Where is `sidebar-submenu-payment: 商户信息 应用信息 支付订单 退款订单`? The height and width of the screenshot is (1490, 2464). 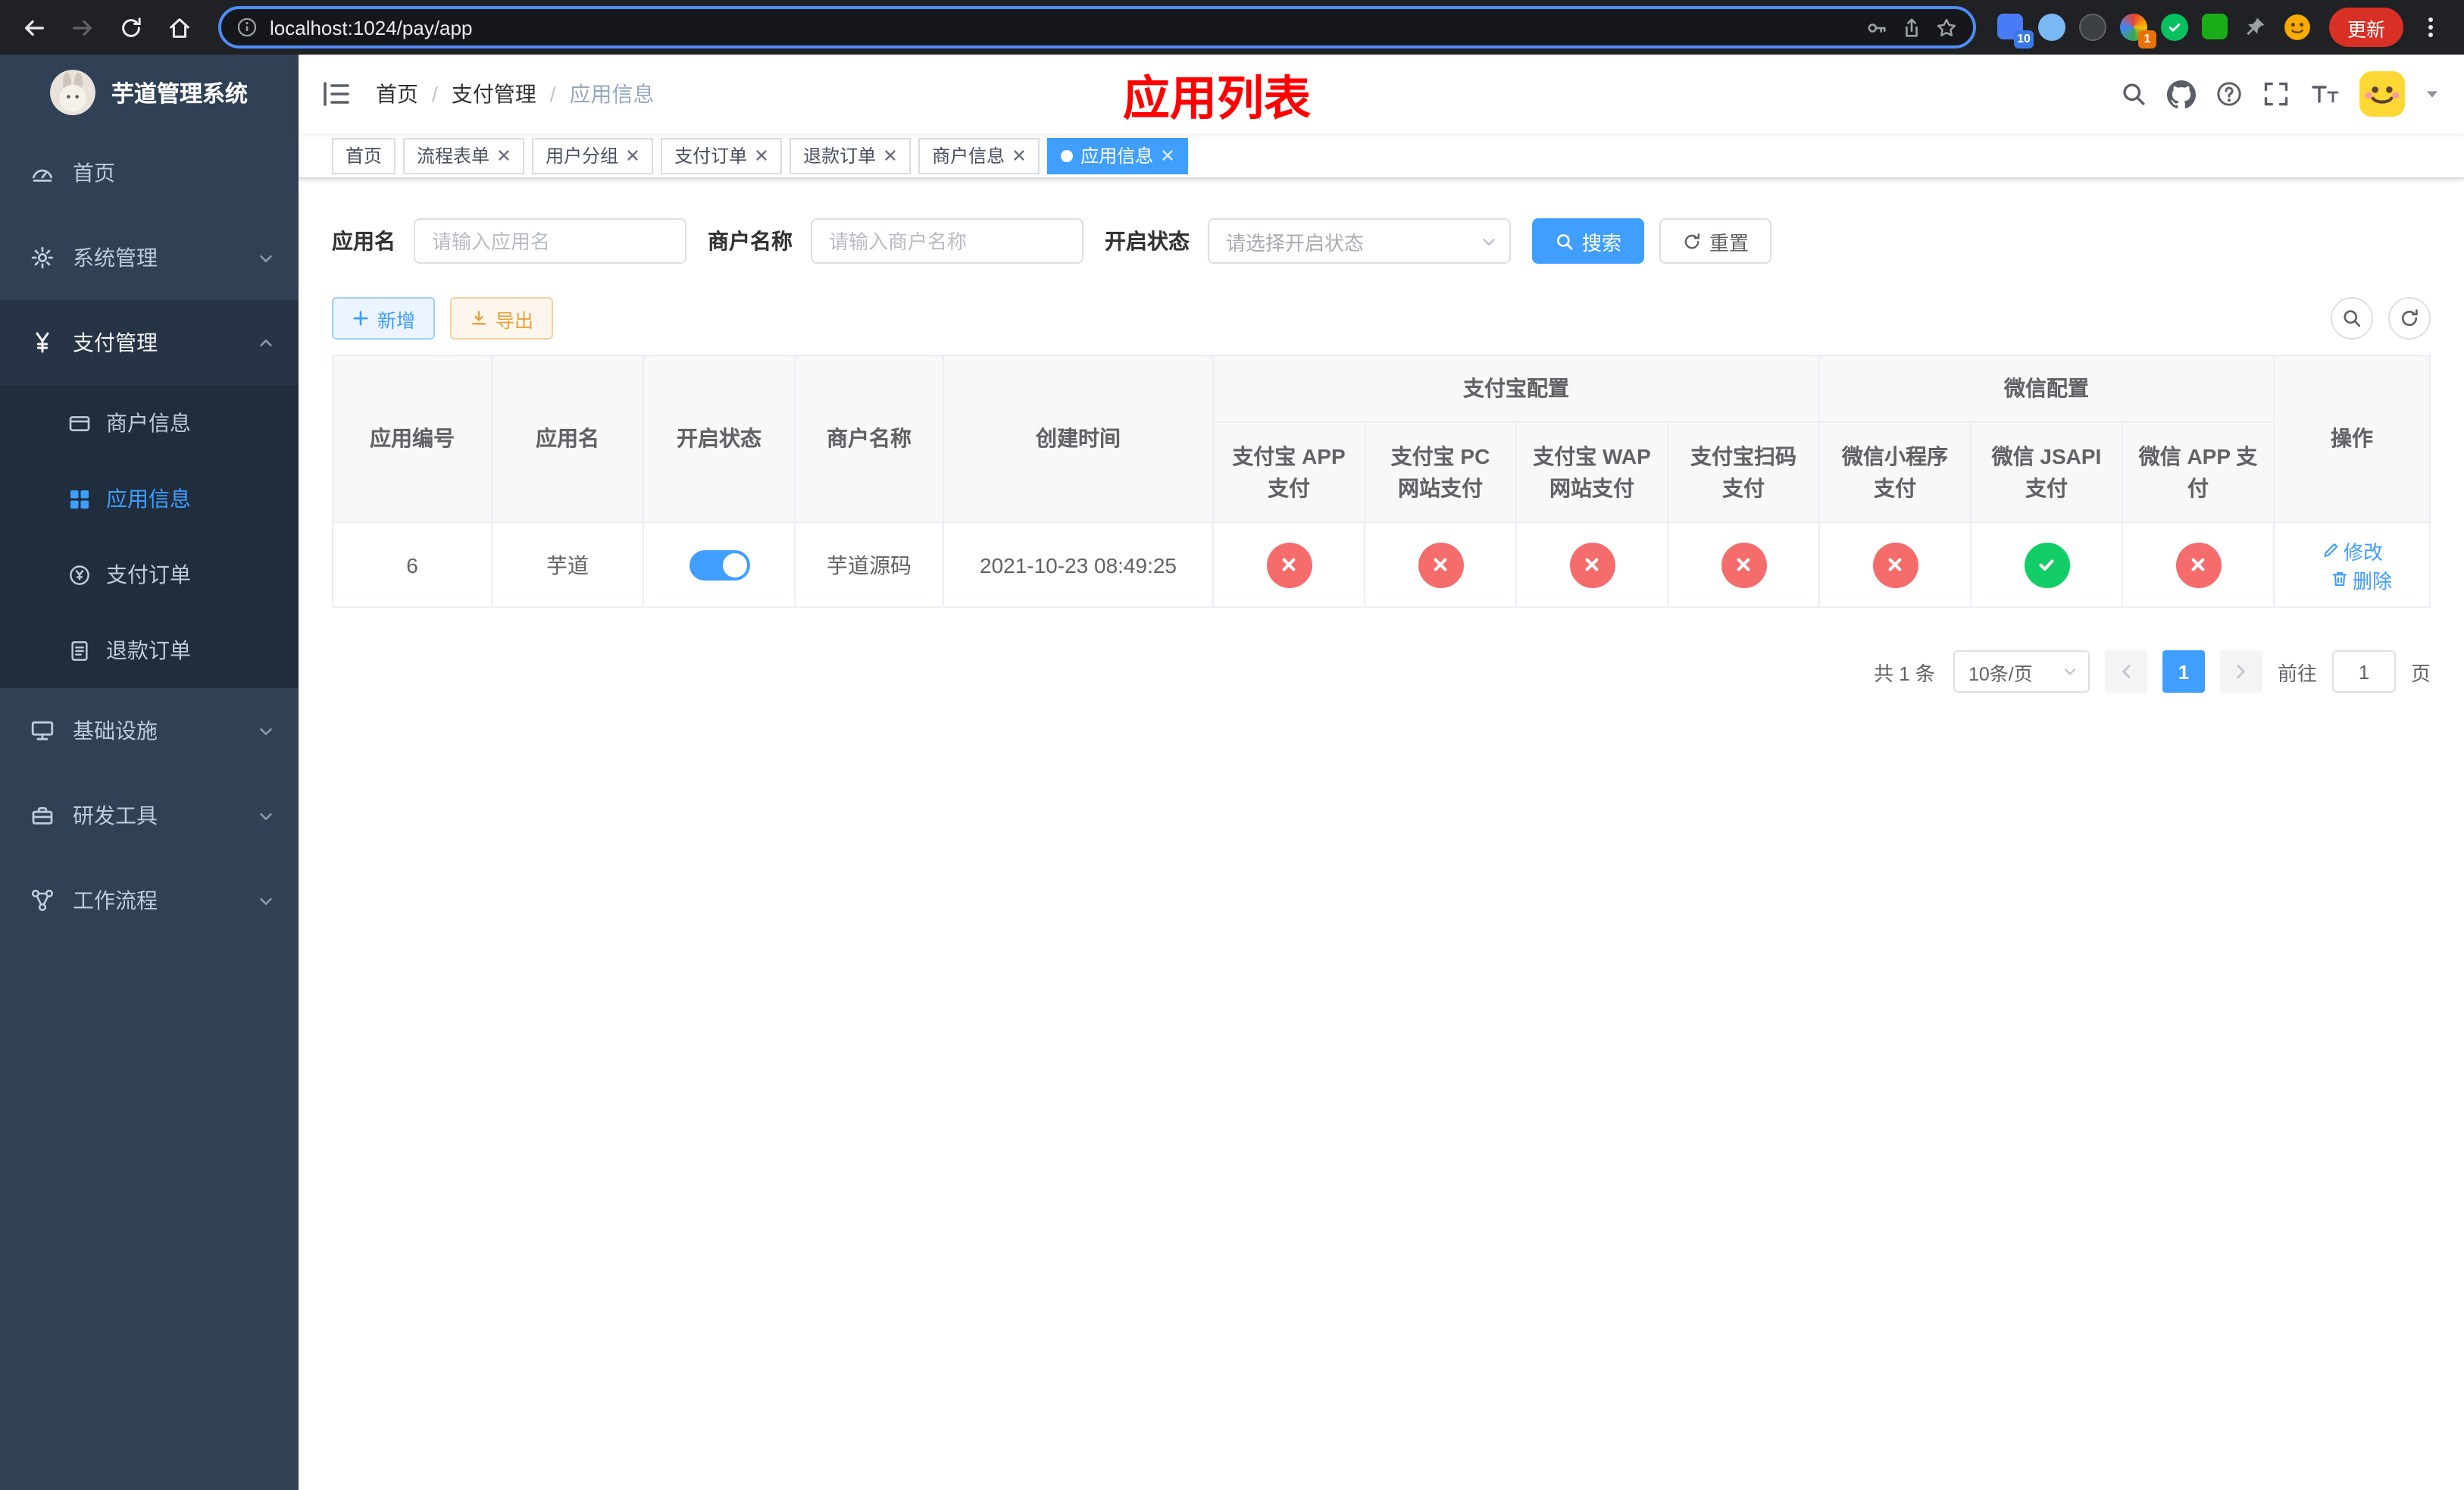 sidebar-submenu-payment: 商户信息 应用信息 支付订单 退款订单 is located at coordinates (149, 536).